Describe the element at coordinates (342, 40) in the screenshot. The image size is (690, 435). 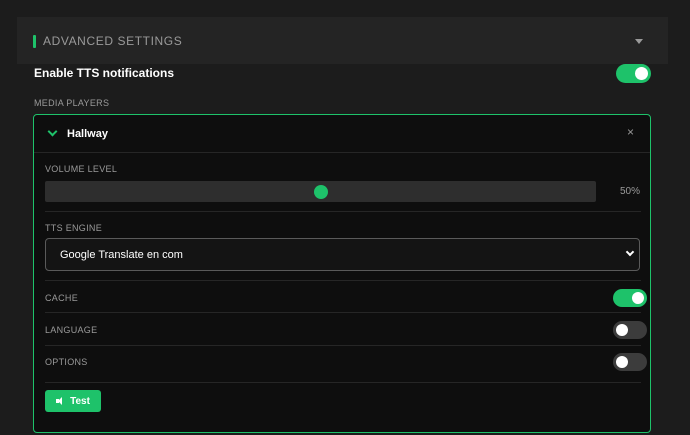
I see `advanced-settings-header: ADVANCED SETTINGS` at that location.